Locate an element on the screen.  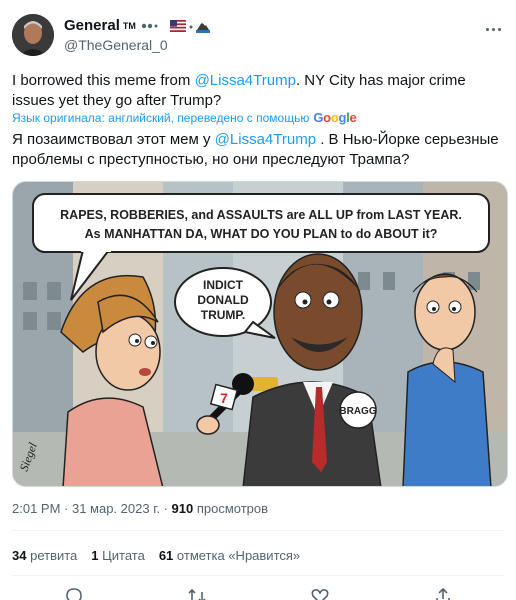
timestamp: 2:01 PM · 31 мар. 2023 г. · is located at coordinates (92, 508).